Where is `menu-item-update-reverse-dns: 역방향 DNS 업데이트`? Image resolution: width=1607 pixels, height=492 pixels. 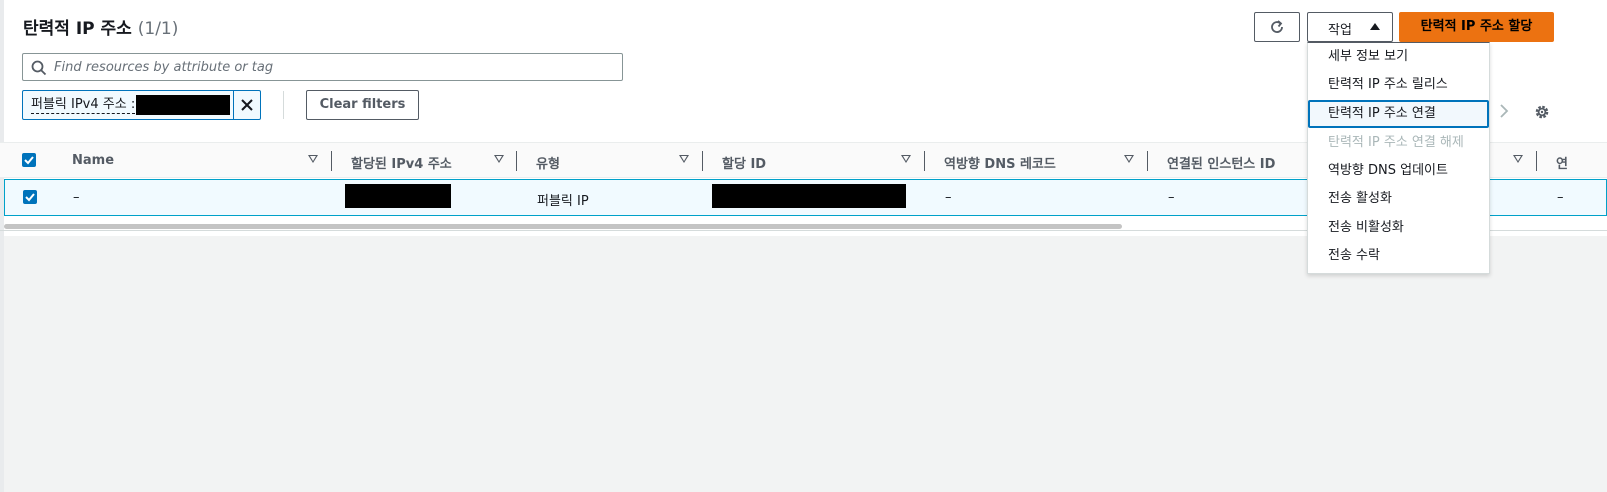 menu-item-update-reverse-dns: 역방향 DNS 업데이트 is located at coordinates (1398, 171).